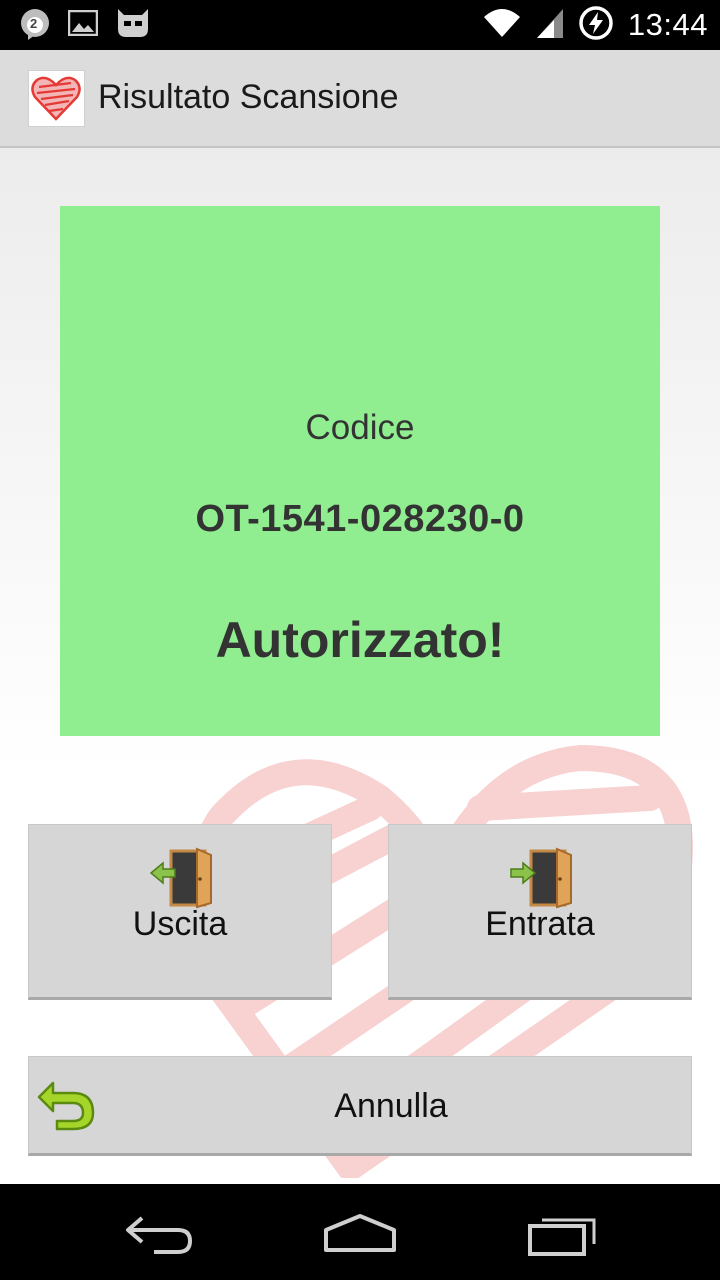  Describe the element at coordinates (667, 24) in the screenshot. I see `status-clock: 13:44` at that location.